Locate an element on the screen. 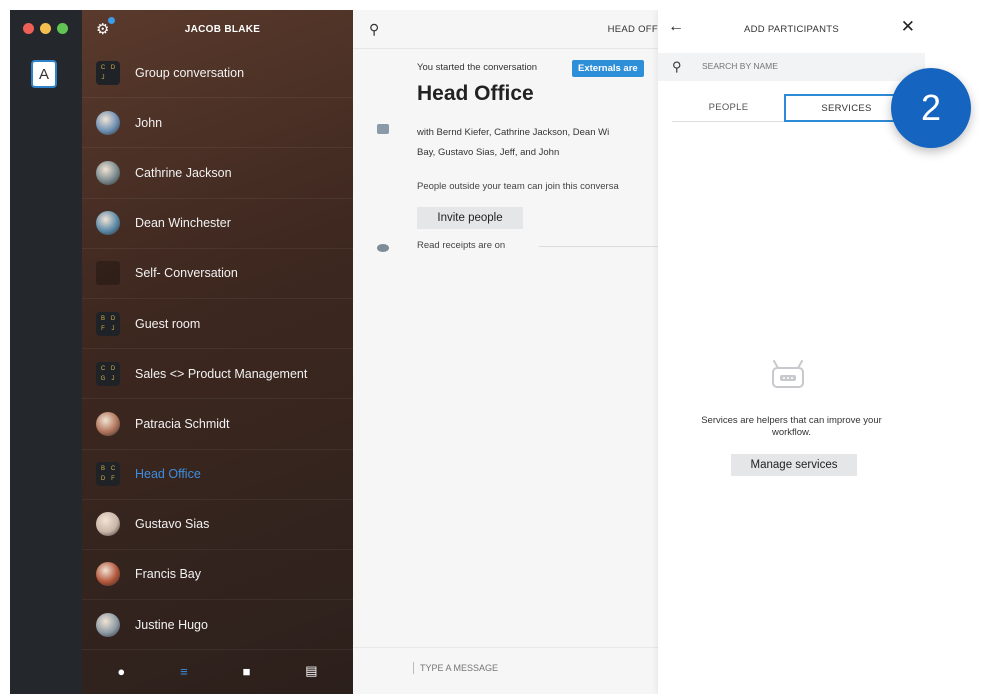 The image size is (983, 696). conversation-item-label: Sales <> Product Management is located at coordinates (221, 373).